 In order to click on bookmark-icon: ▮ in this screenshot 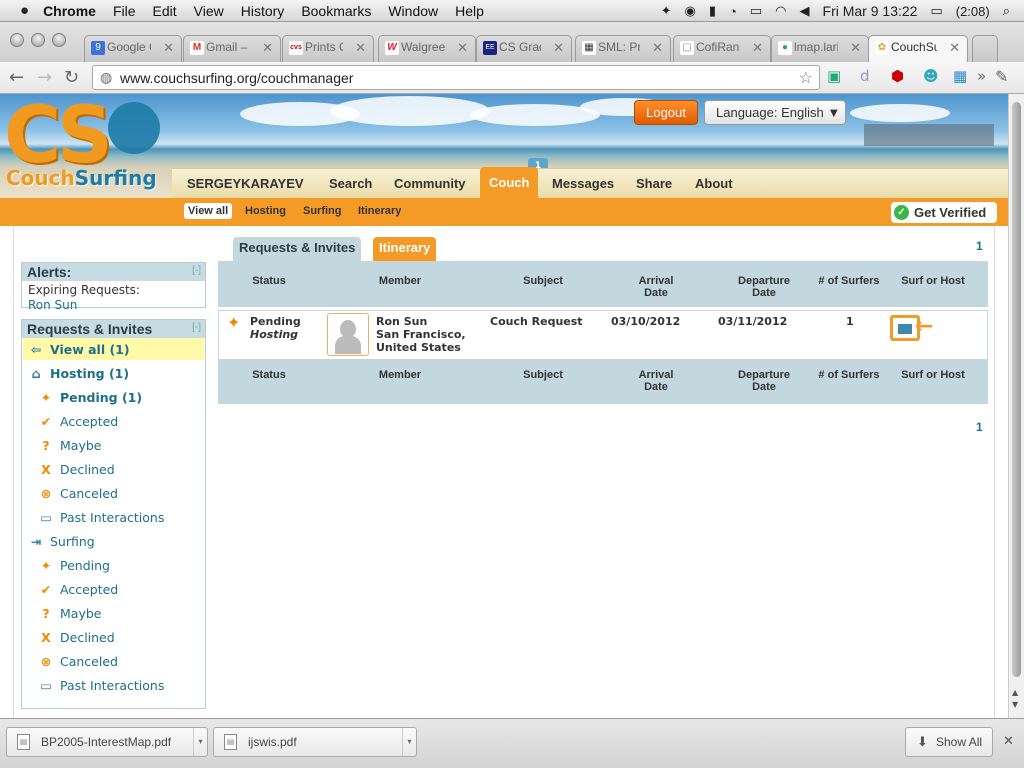, I will do `click(712, 11)`.